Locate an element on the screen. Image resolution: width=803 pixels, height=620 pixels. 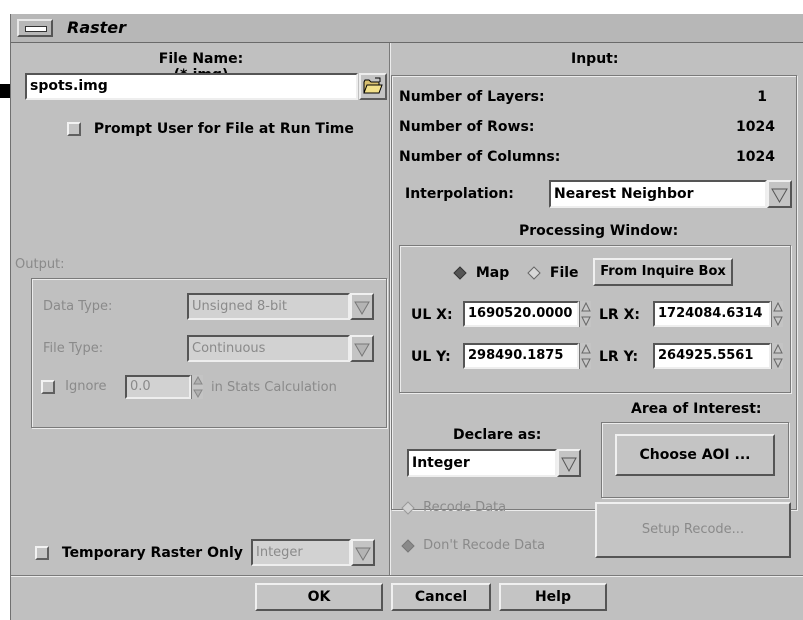
window-title: Raster is located at coordinates (97, 27).